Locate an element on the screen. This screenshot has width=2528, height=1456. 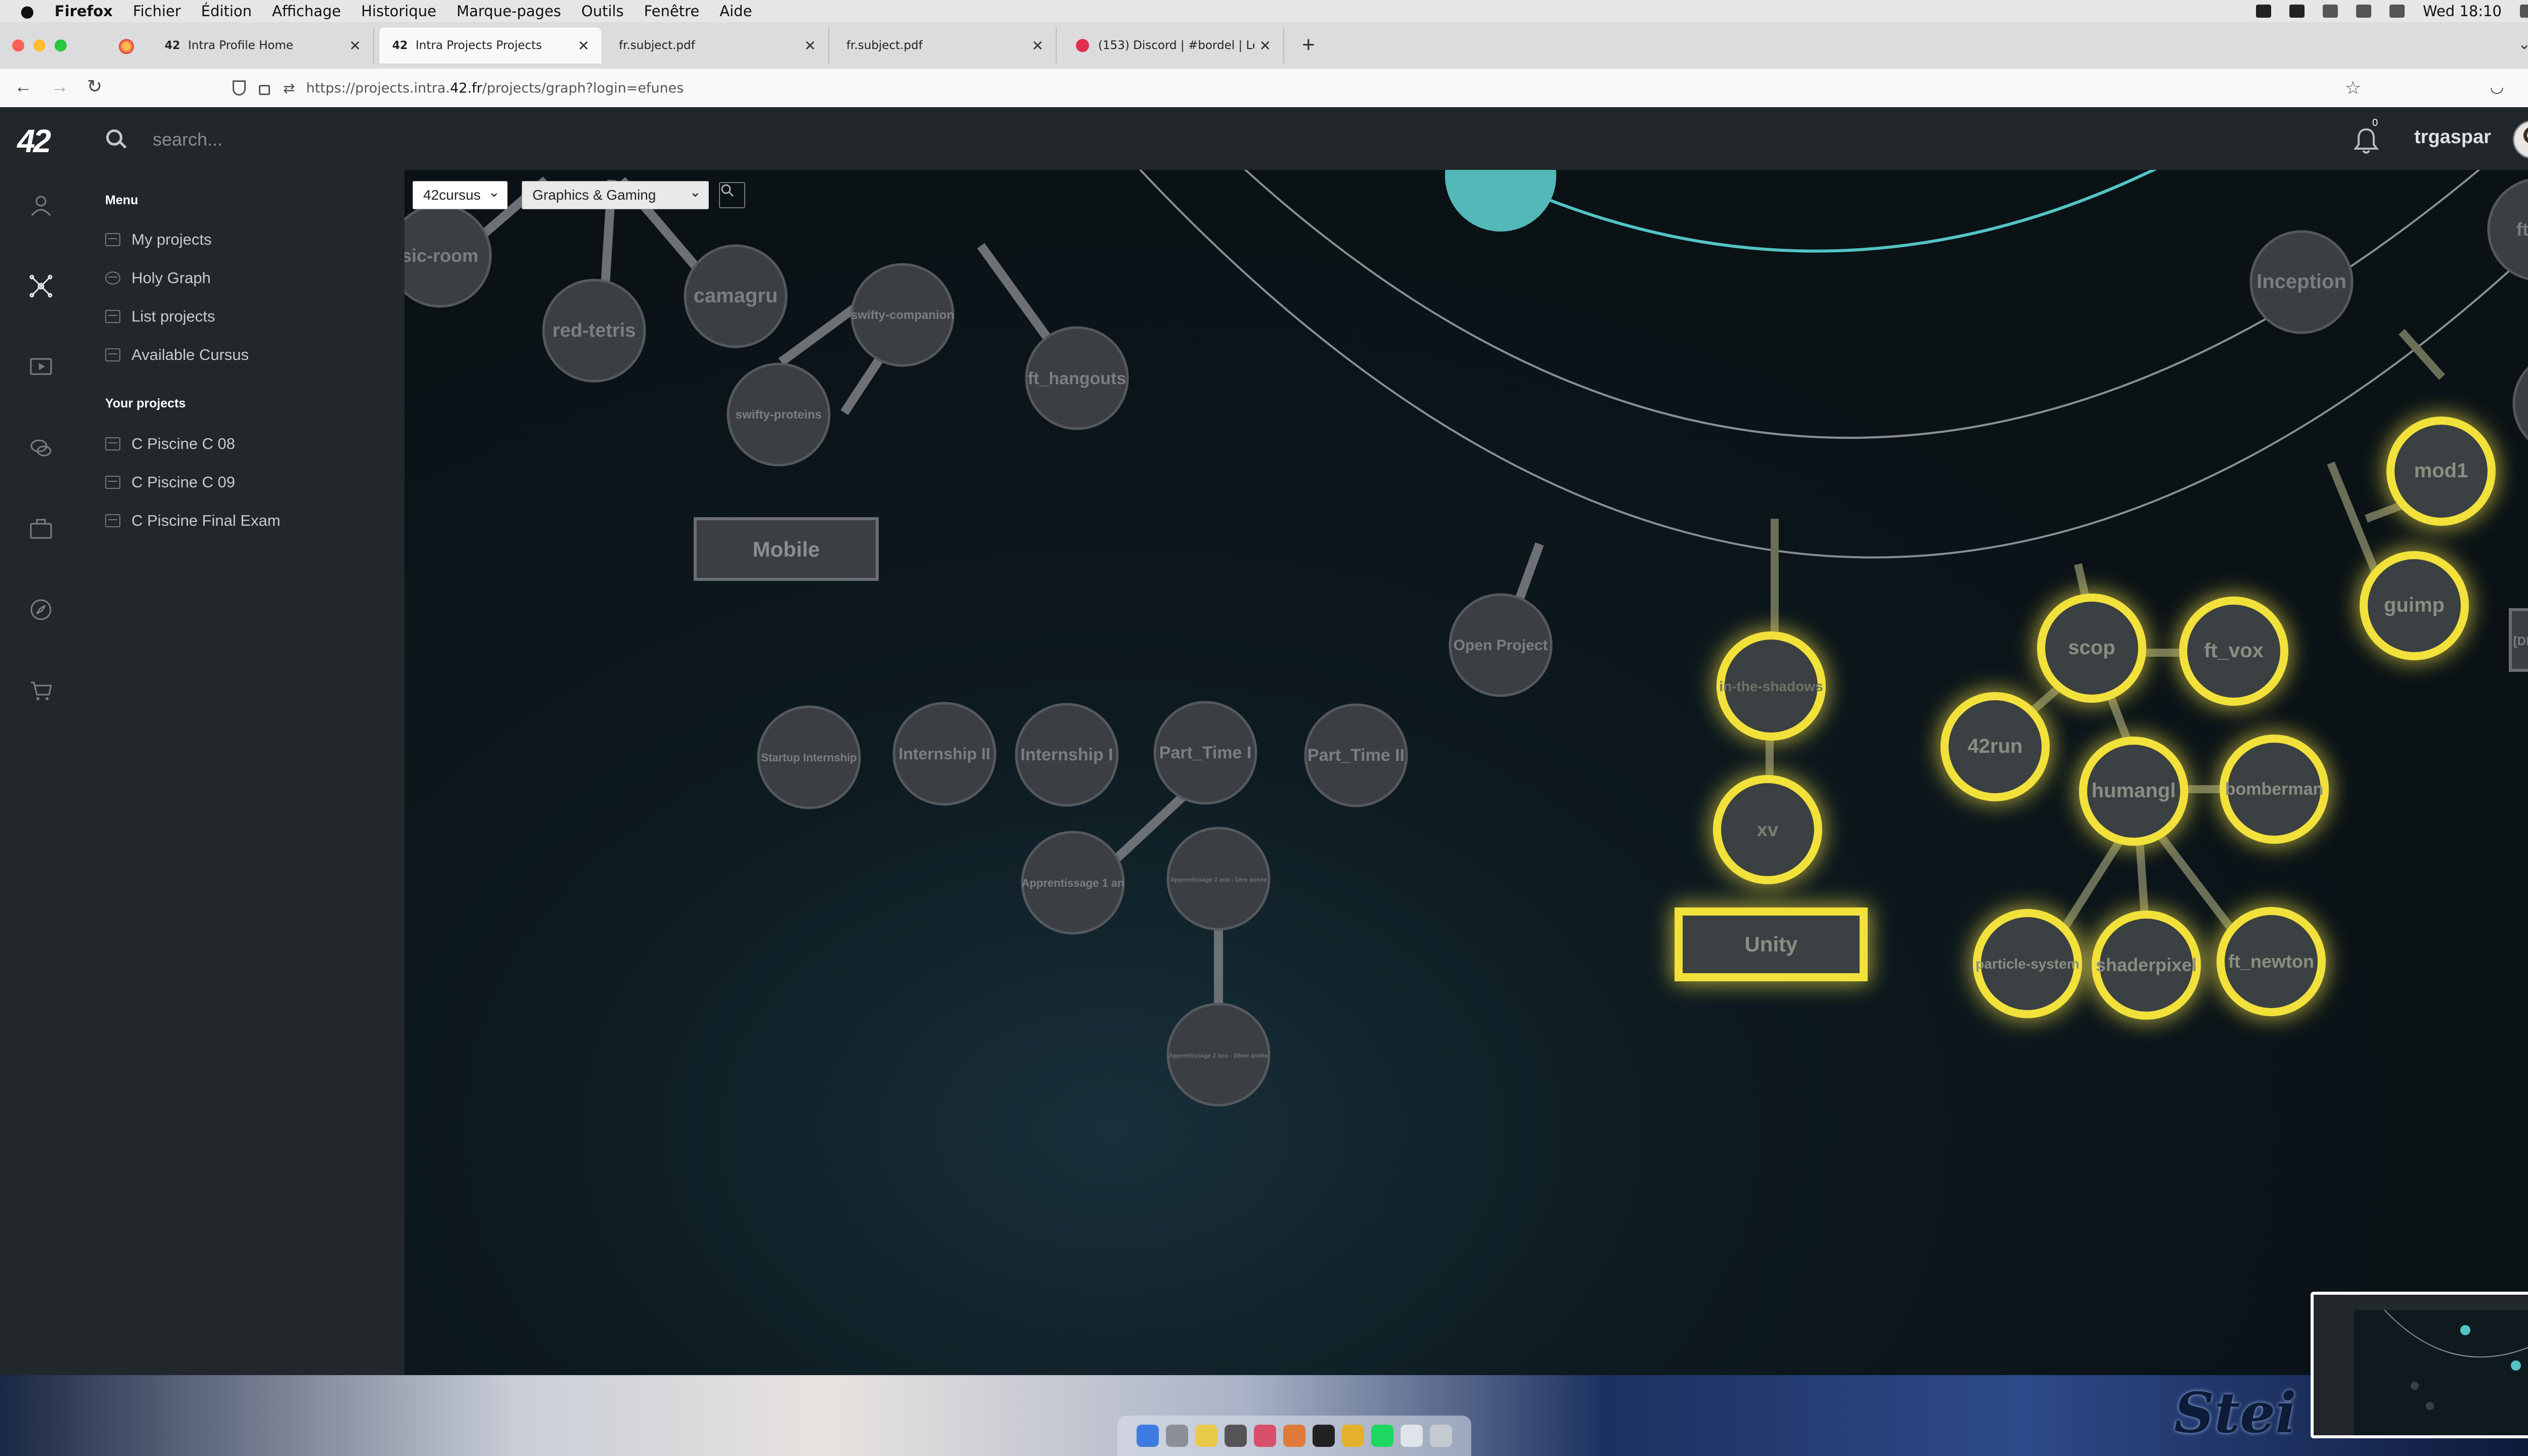
project-node-camagru: camagru is located at coordinates (736, 296).